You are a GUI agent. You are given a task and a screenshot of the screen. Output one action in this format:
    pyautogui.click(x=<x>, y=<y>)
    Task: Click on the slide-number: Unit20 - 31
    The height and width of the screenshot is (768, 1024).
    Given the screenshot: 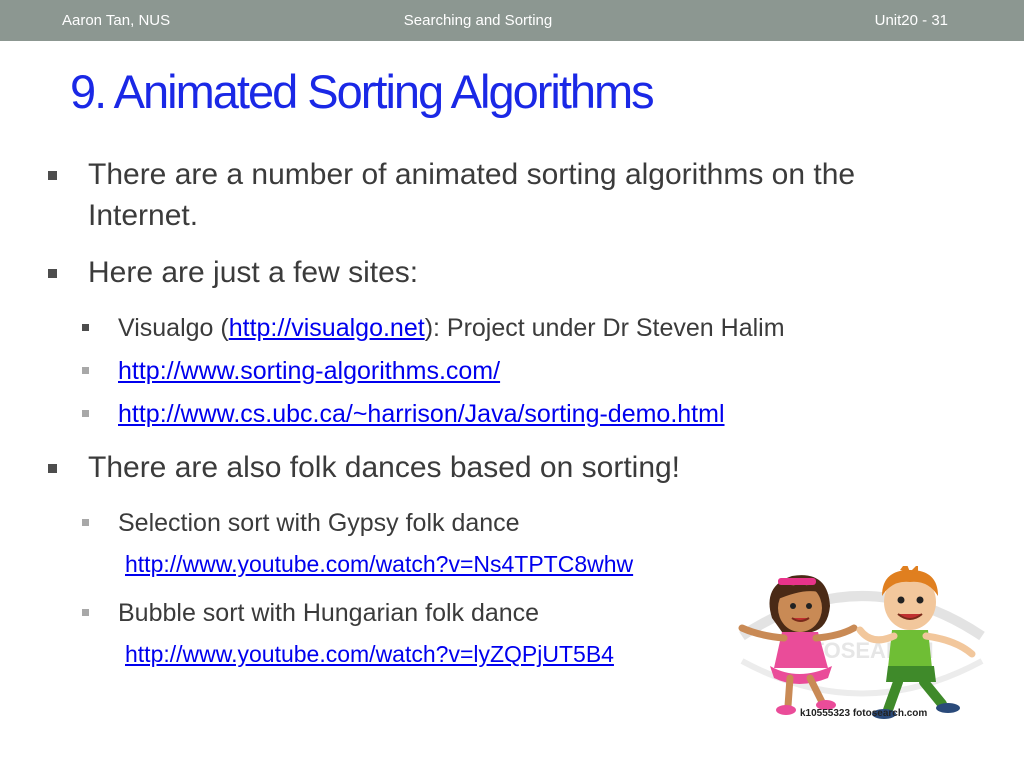 What is the action you would take?
    pyautogui.click(x=911, y=20)
    